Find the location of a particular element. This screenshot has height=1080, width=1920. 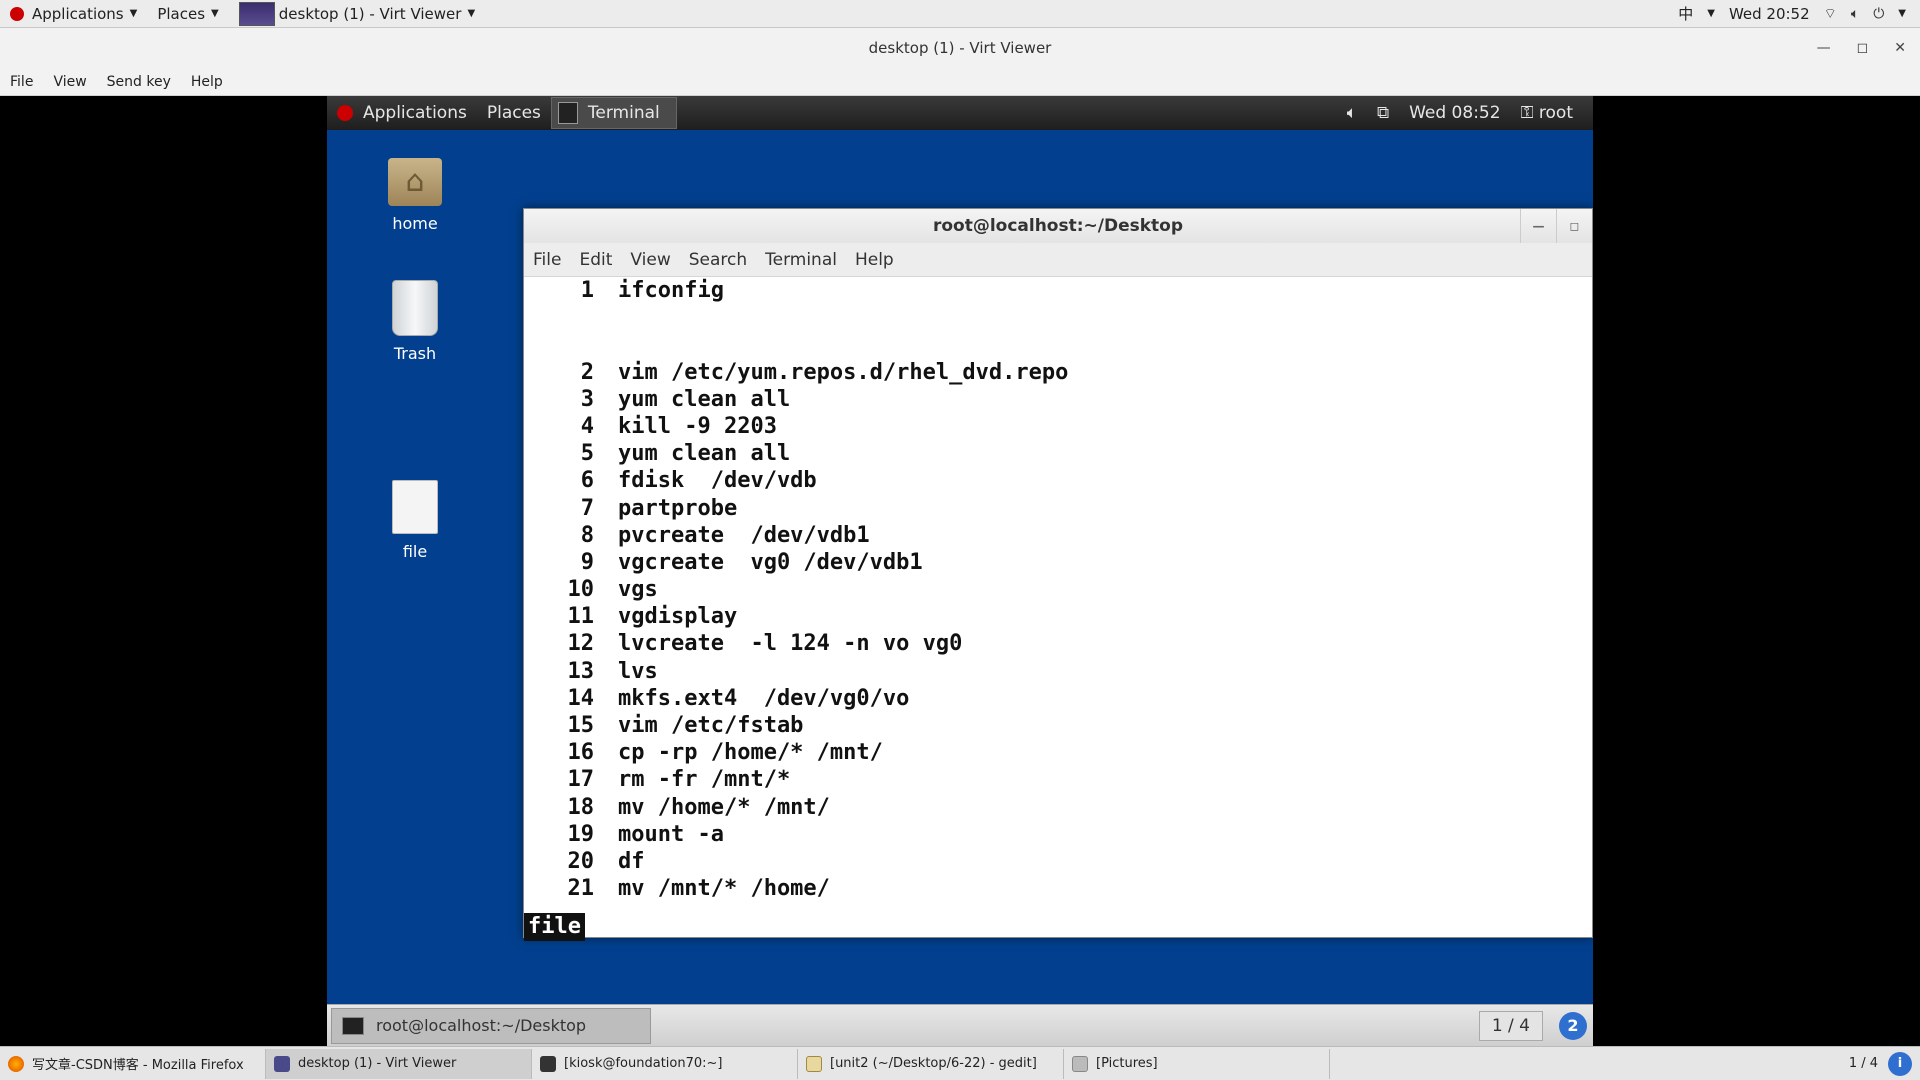

history-line: 8 pvcreate /dev/vdb1 is located at coordinates (1058, 535).